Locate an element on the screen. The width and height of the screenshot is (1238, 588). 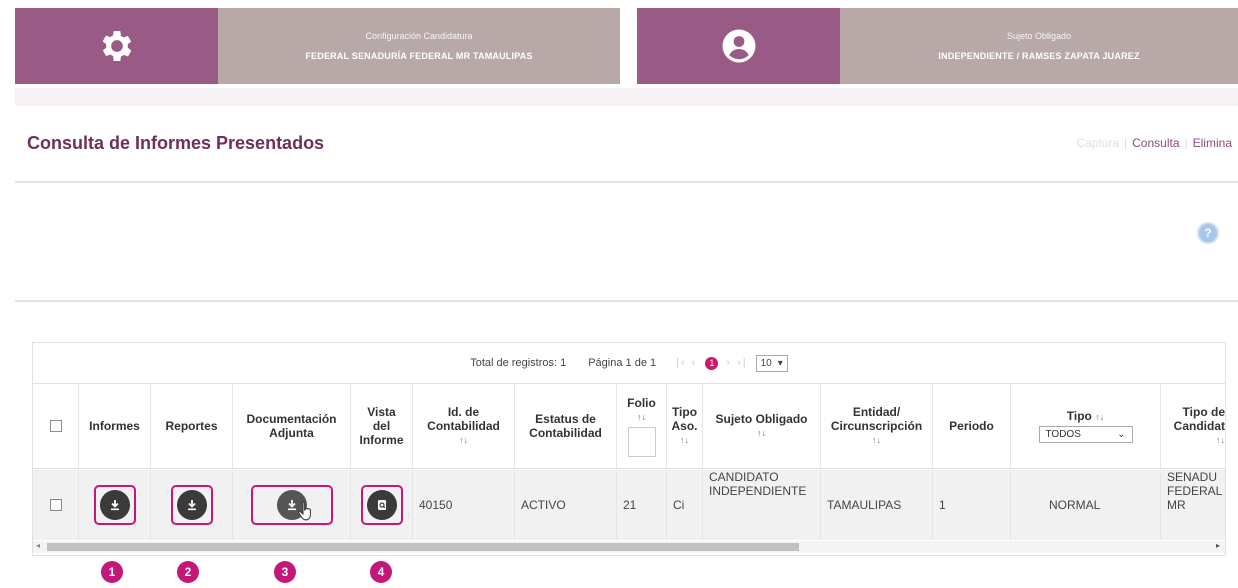
col-vista-label-3: Informe is located at coordinates (381, 440).